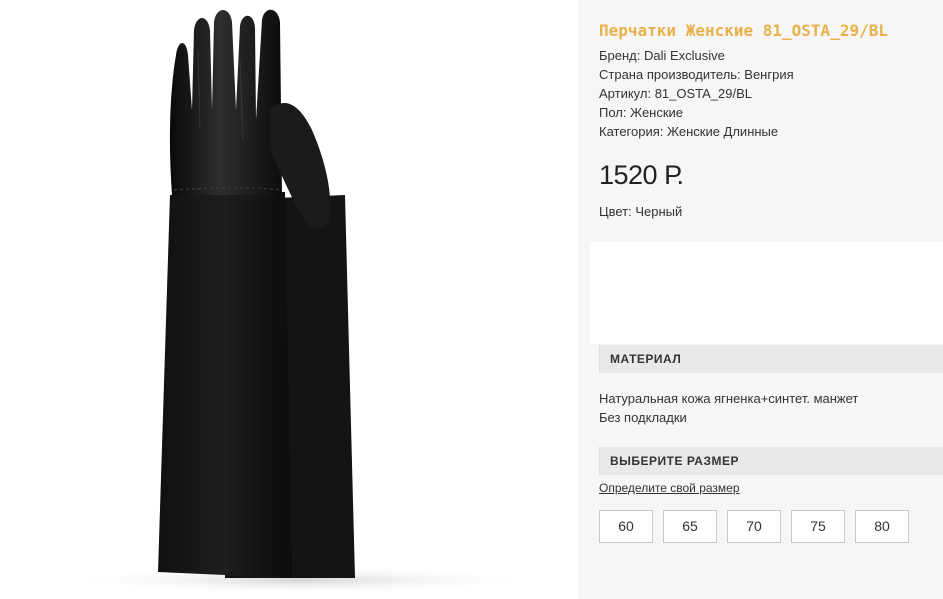  I want to click on country-label: Страна производитель: Венгрия, so click(696, 74).